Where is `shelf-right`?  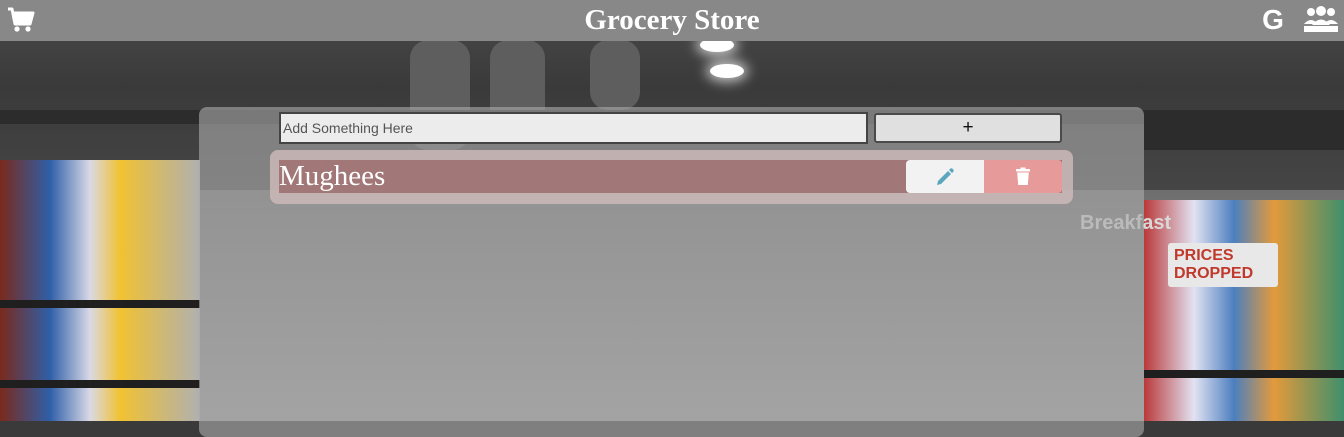 shelf-right is located at coordinates (1244, 310).